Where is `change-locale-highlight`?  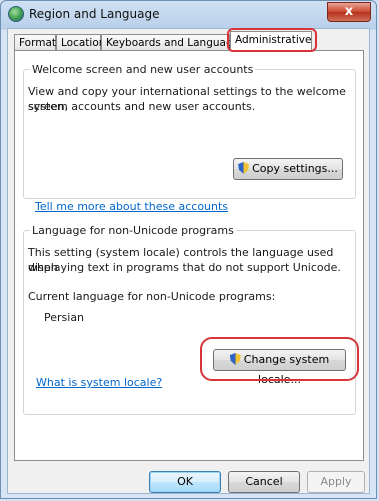 change-locale-highlight is located at coordinates (279, 359).